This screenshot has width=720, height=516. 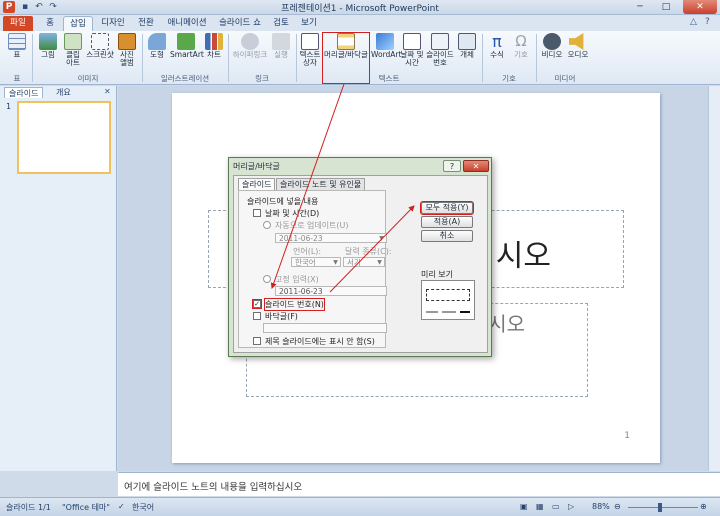 What do you see at coordinates (48, 46) in the screenshot?
I see `picture-button: 그림` at bounding box center [48, 46].